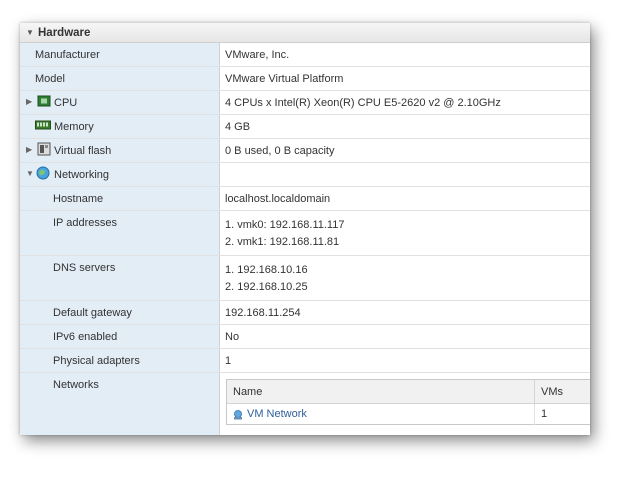 The image size is (632, 478). I want to click on value-dns-server-2: 2. 192.168.10.25, so click(266, 287).